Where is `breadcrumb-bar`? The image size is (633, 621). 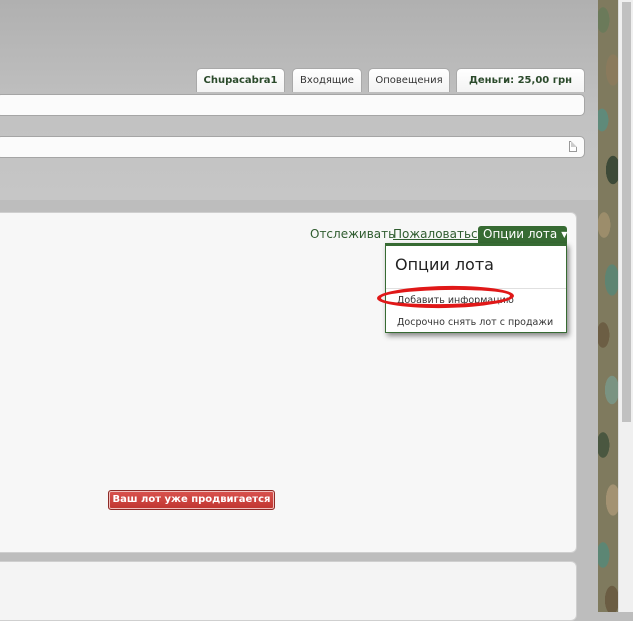 breadcrumb-bar is located at coordinates (292, 147).